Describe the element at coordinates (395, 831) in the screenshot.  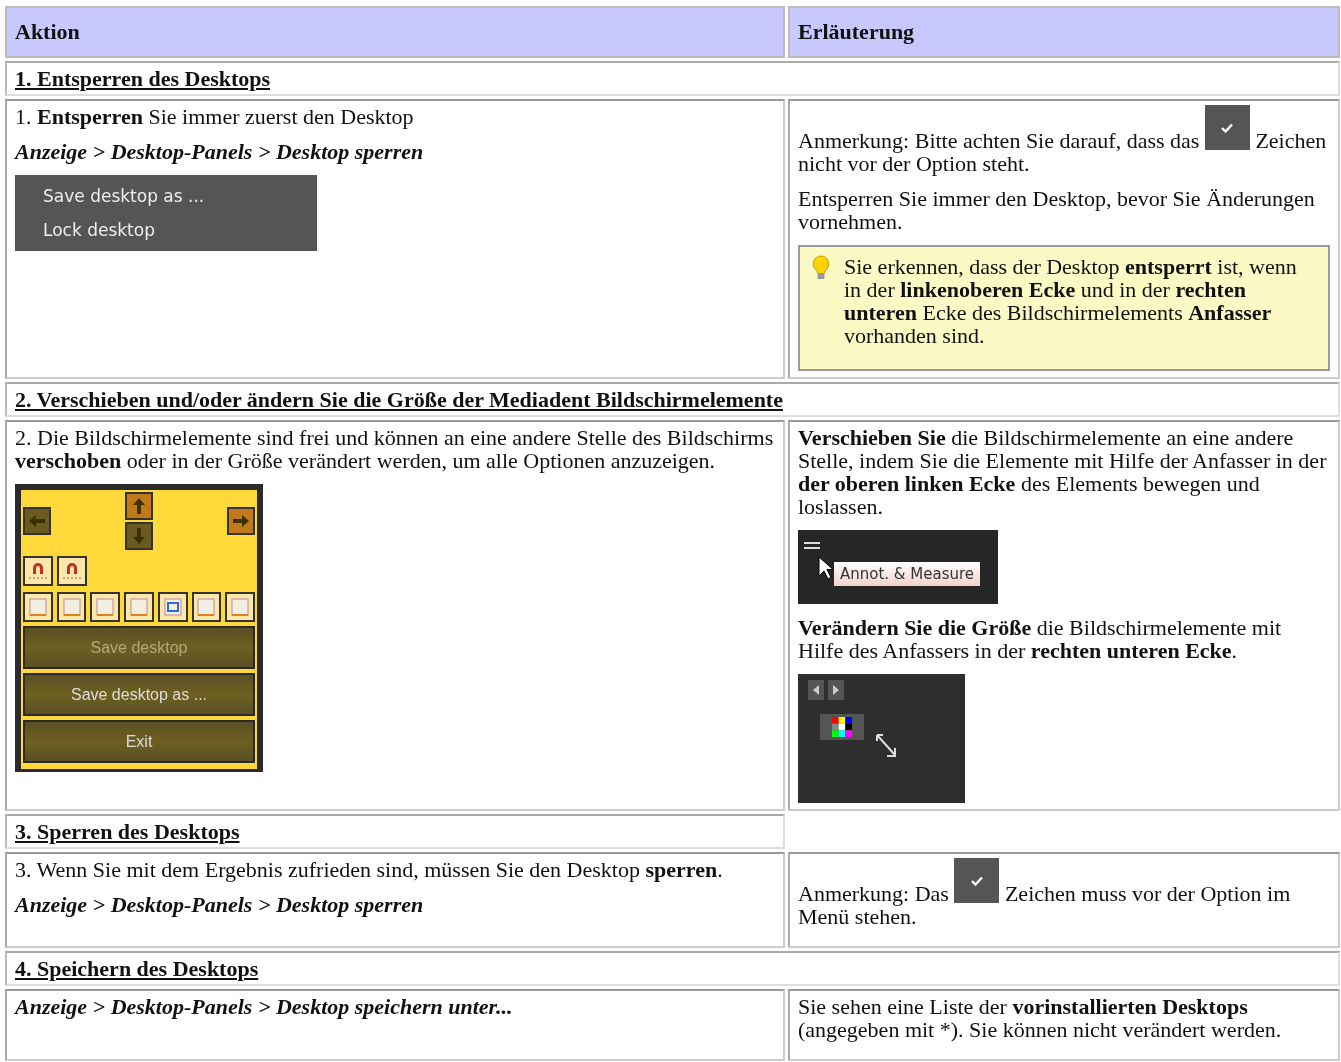
I see `section-heading: 3. Sperren des Desktops` at that location.